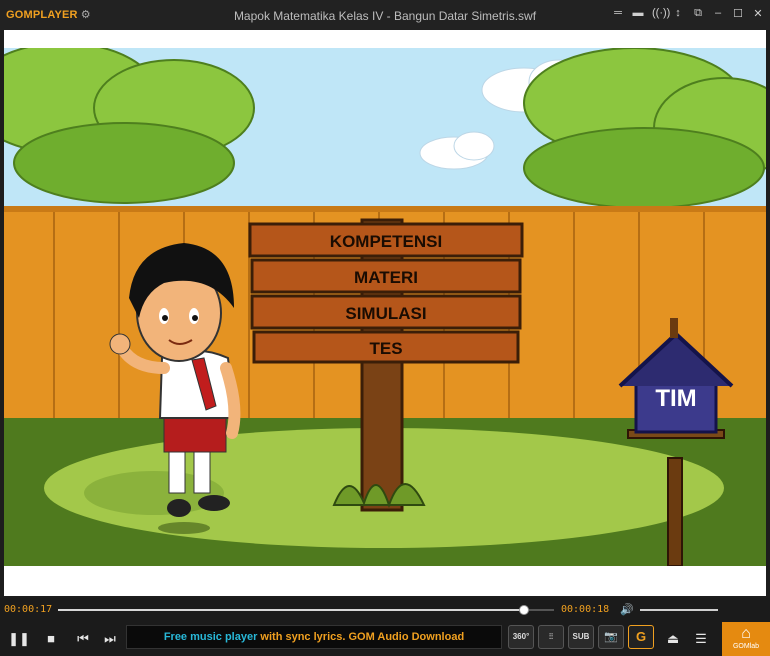 This screenshot has width=770, height=656. Describe the element at coordinates (210, 637) in the screenshot. I see `ticker-highlight: Free music player` at that location.